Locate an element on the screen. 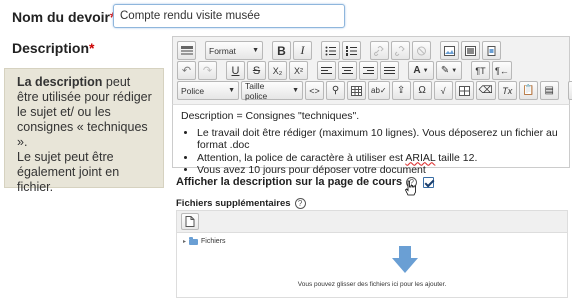  toggle-toolbar-button is located at coordinates (186, 50).